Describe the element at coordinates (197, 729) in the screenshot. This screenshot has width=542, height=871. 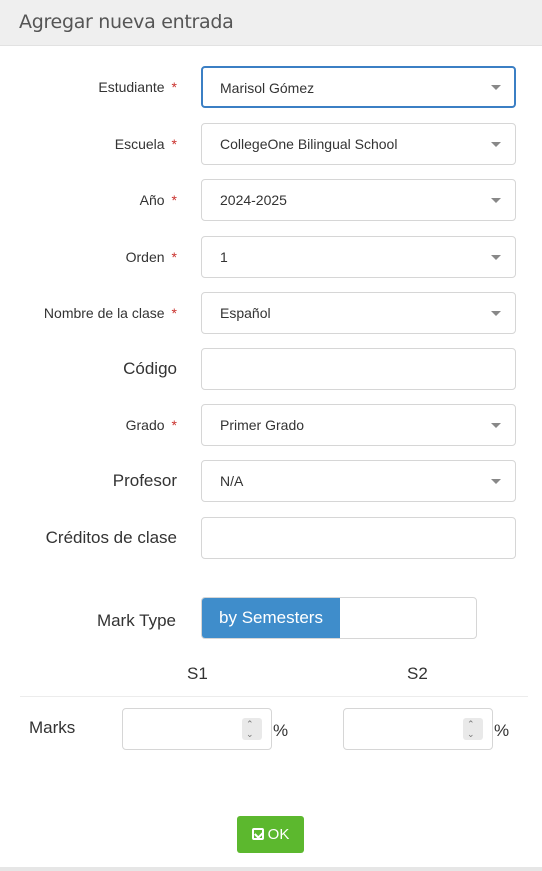
I see `mark-s1-input: ⌃ ⌄` at that location.